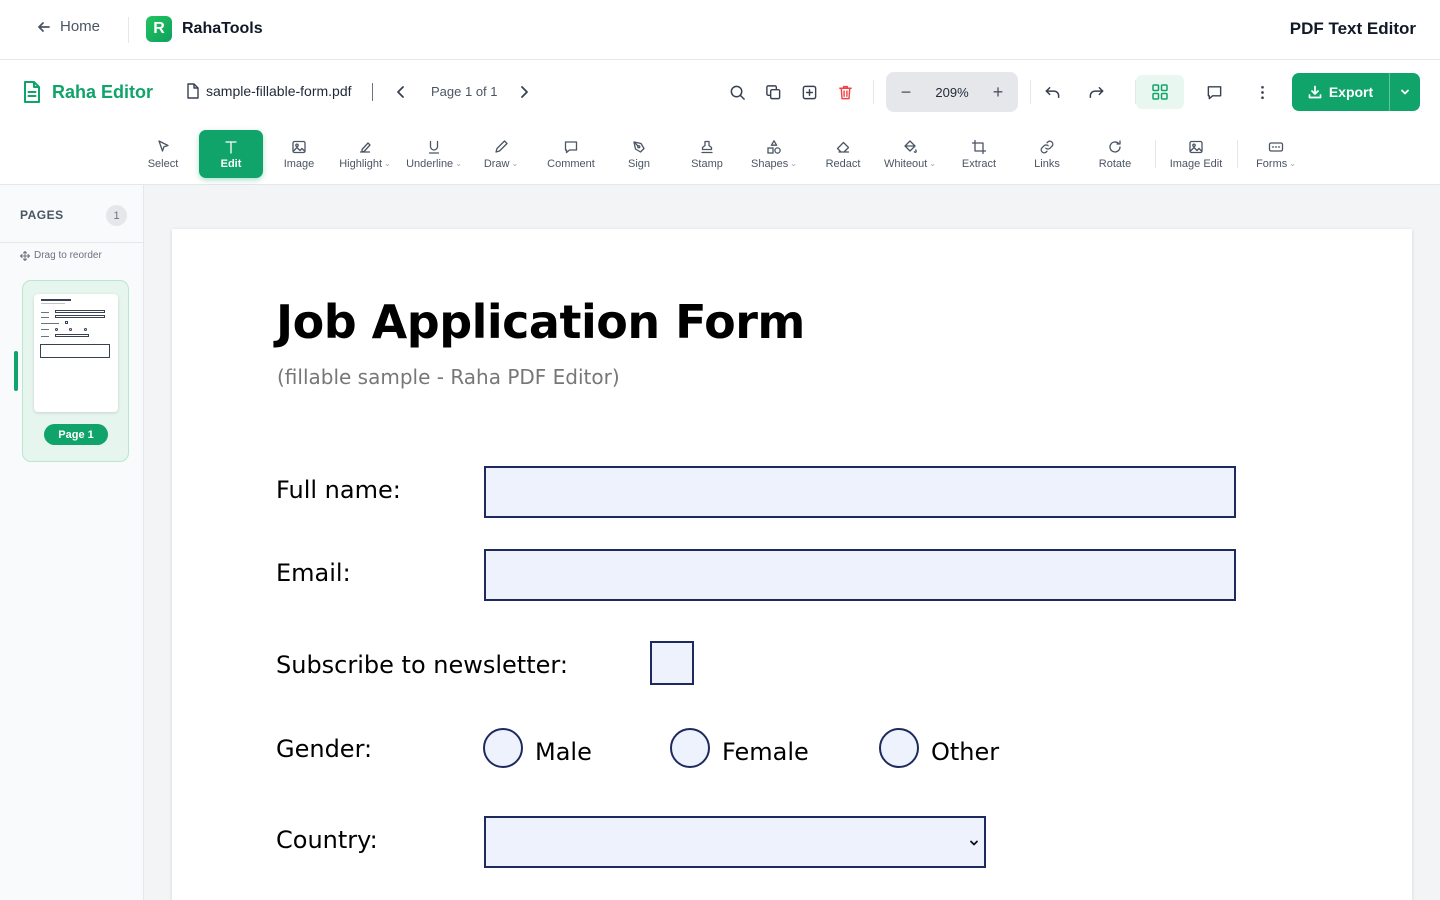  I want to click on zoom-level: 209%, so click(952, 92).